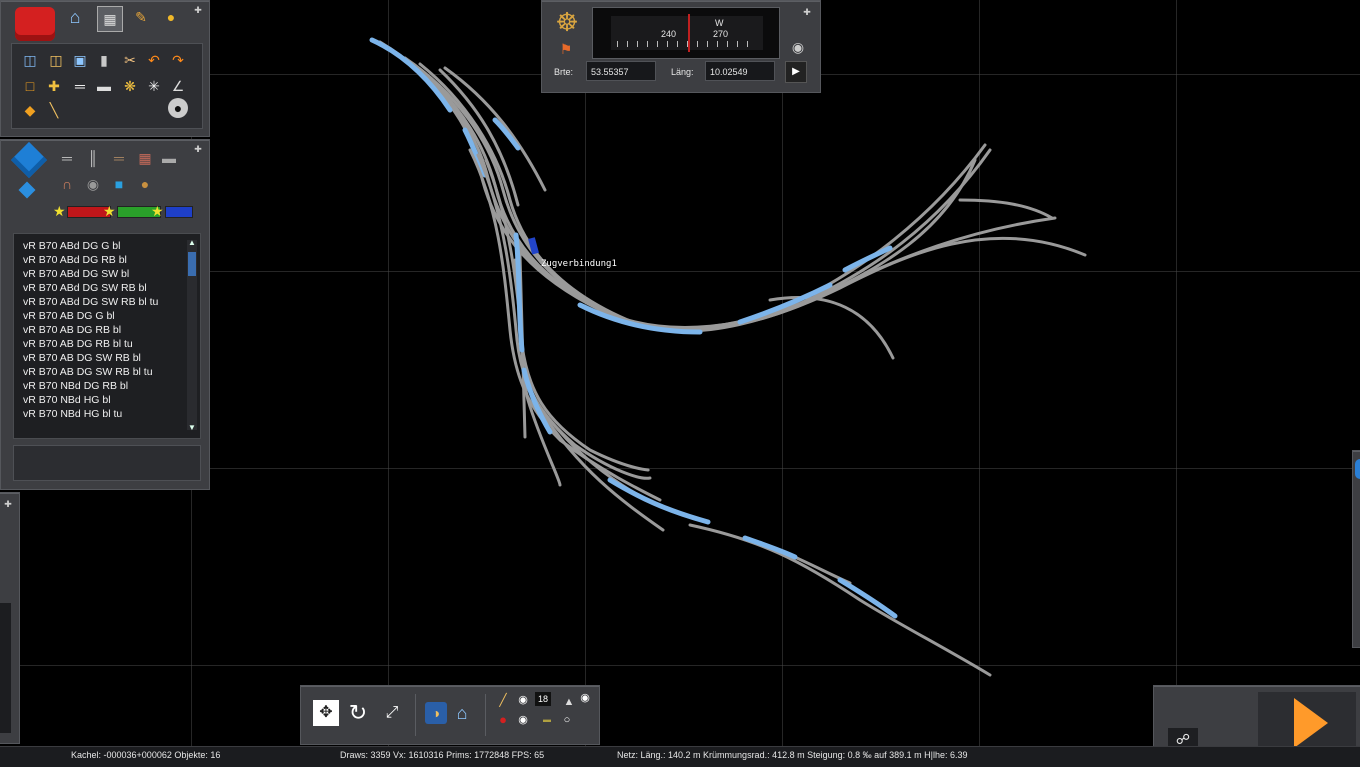 Image resolution: width=1360 pixels, height=767 pixels. Describe the element at coordinates (796, 72) in the screenshot. I see `go-arrow-icon: ▶` at that location.